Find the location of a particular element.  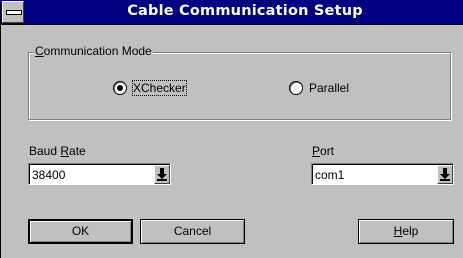

baud-rate-label: Baud Rate is located at coordinates (57, 151).